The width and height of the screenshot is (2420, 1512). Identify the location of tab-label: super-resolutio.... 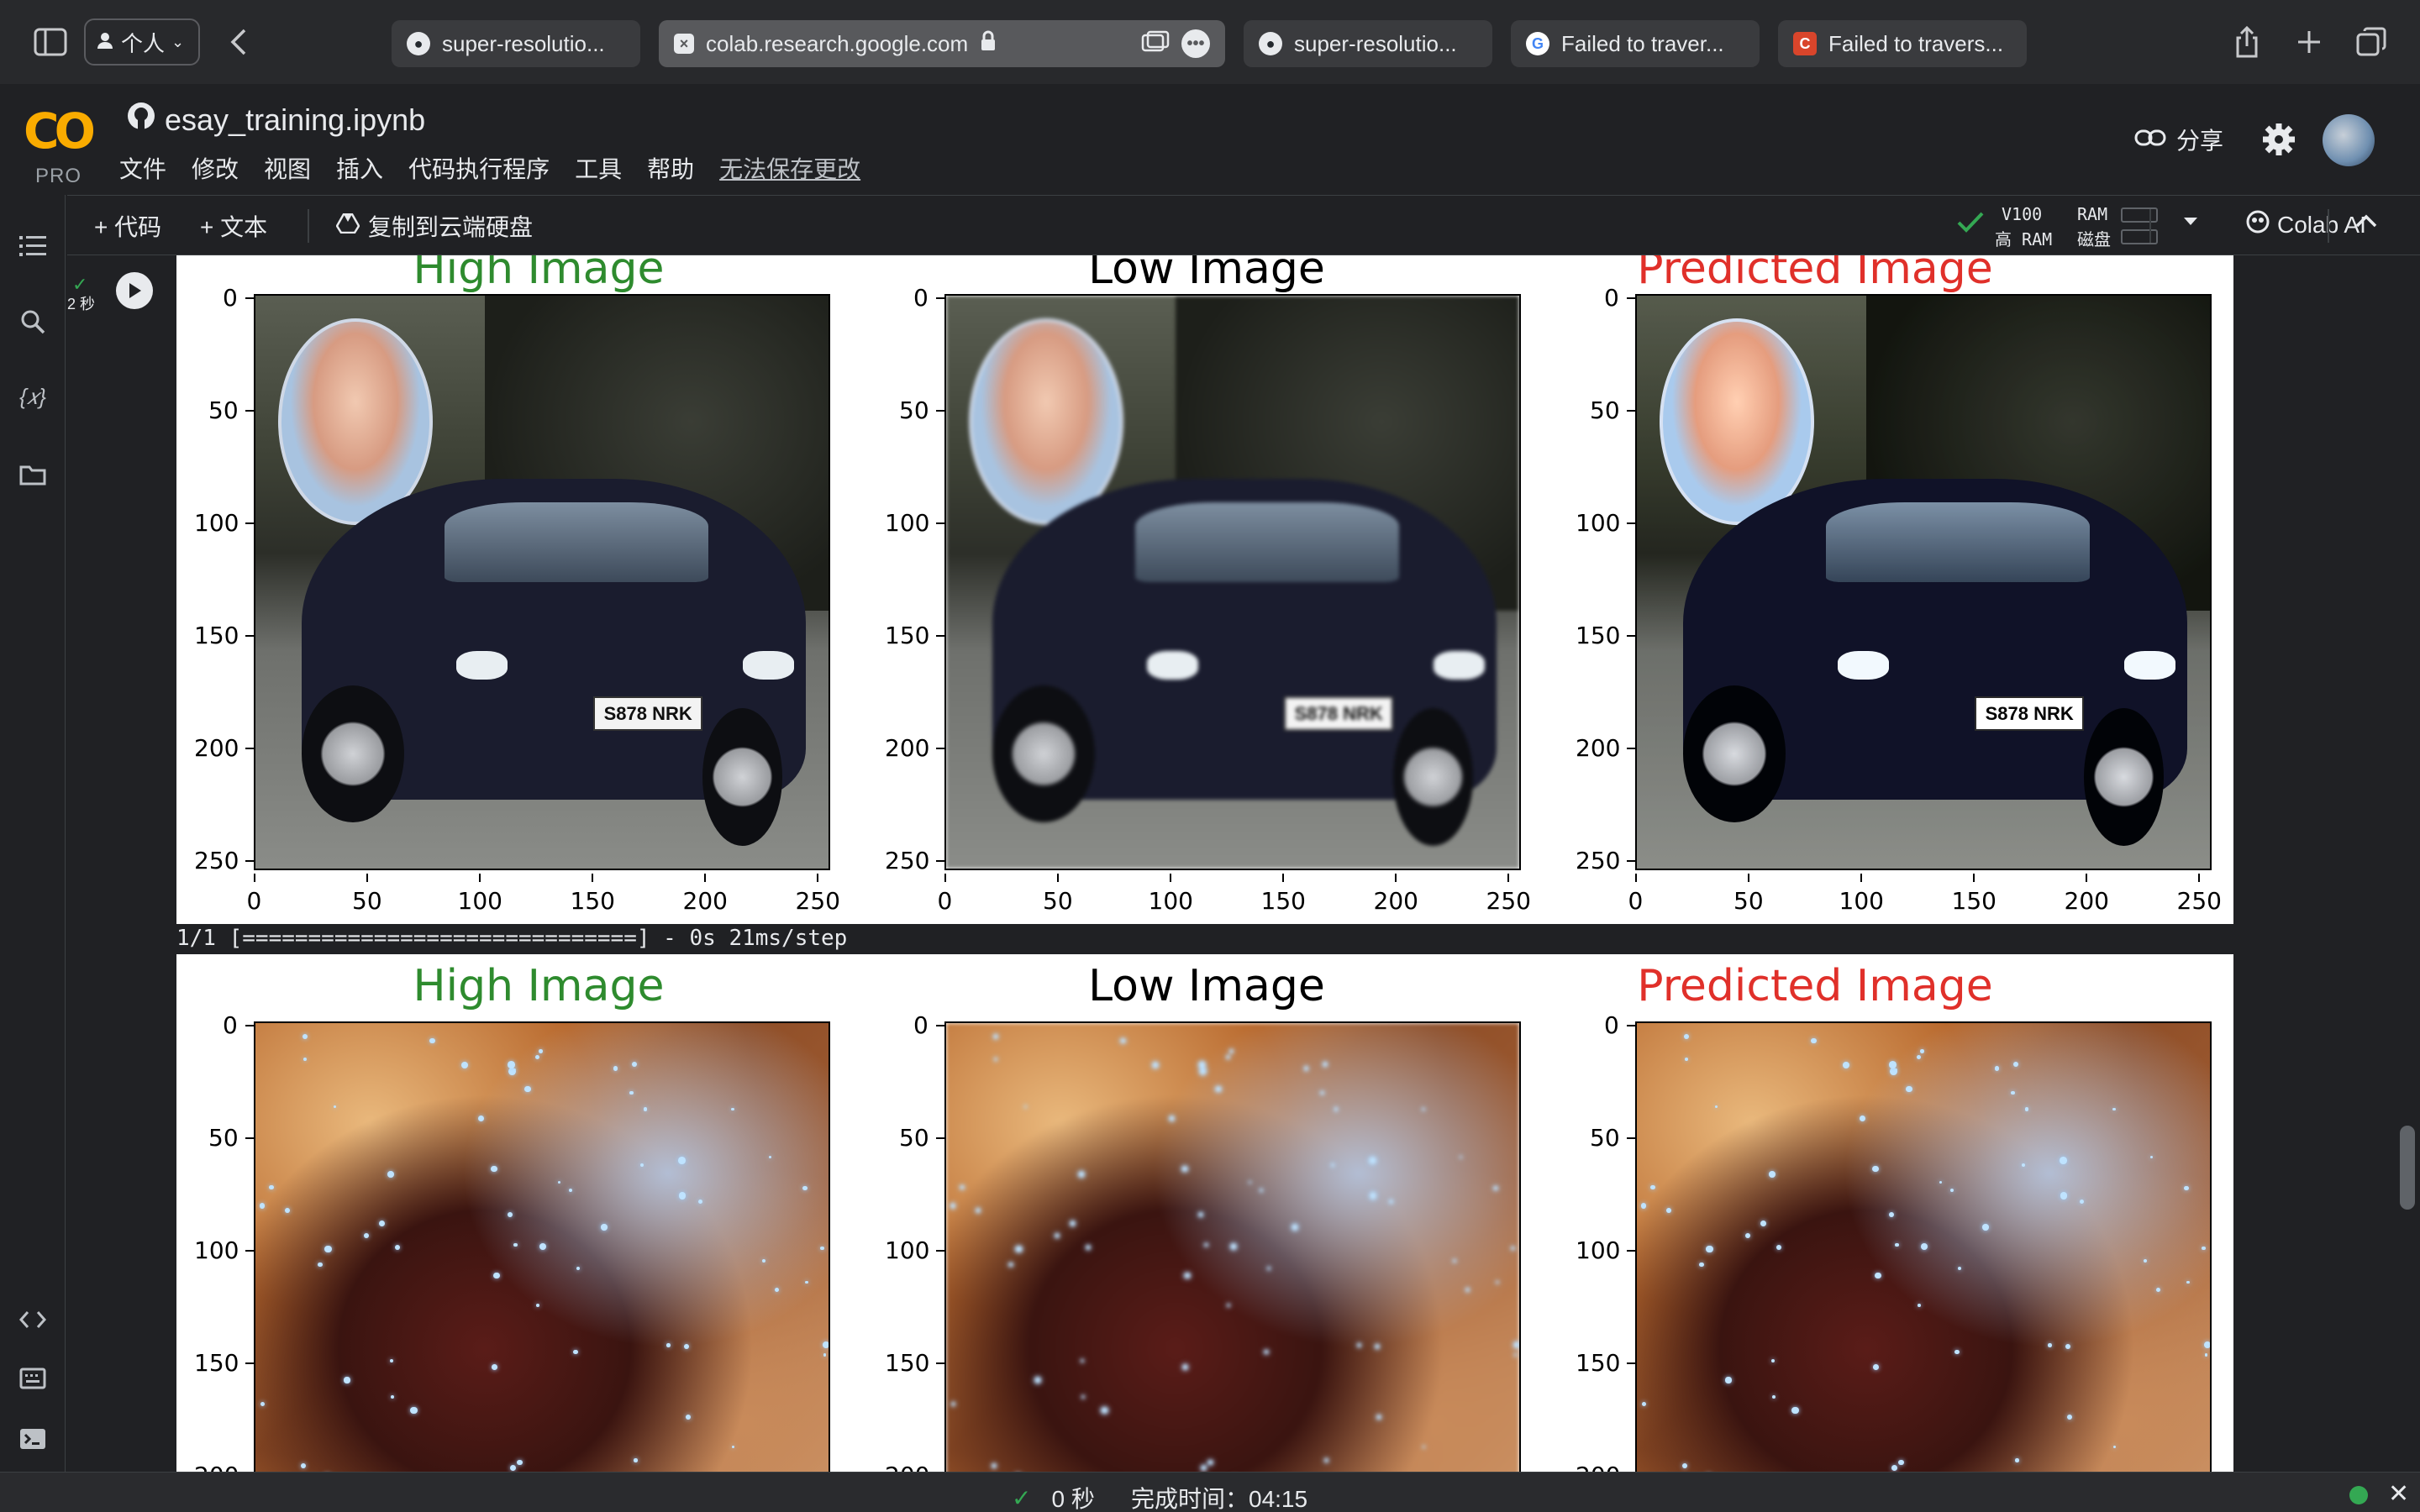
(1376, 43).